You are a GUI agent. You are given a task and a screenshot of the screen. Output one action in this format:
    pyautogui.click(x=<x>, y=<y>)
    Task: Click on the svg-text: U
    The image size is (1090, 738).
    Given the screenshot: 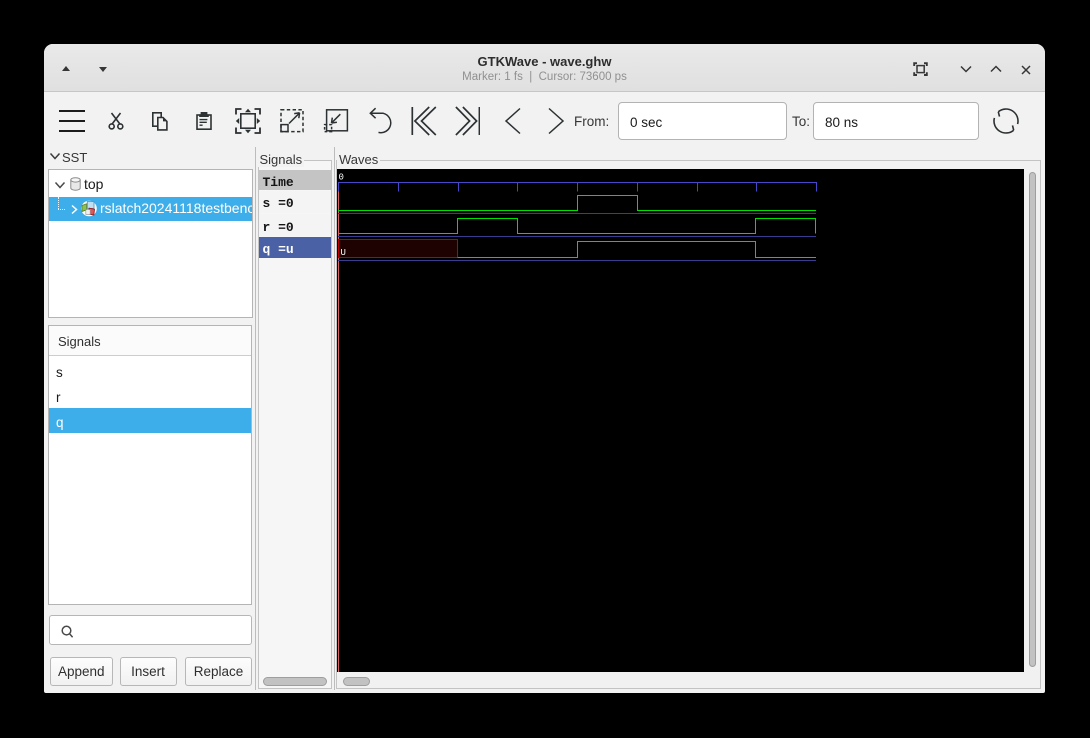 What is the action you would take?
    pyautogui.click(x=343, y=253)
    